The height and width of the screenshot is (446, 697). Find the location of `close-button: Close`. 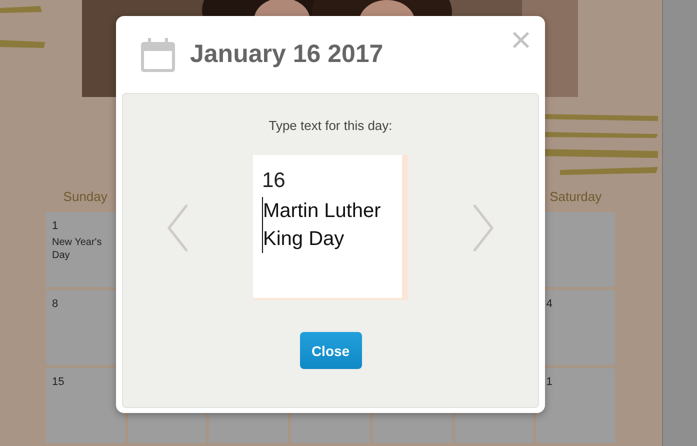

close-button: Close is located at coordinates (331, 350).